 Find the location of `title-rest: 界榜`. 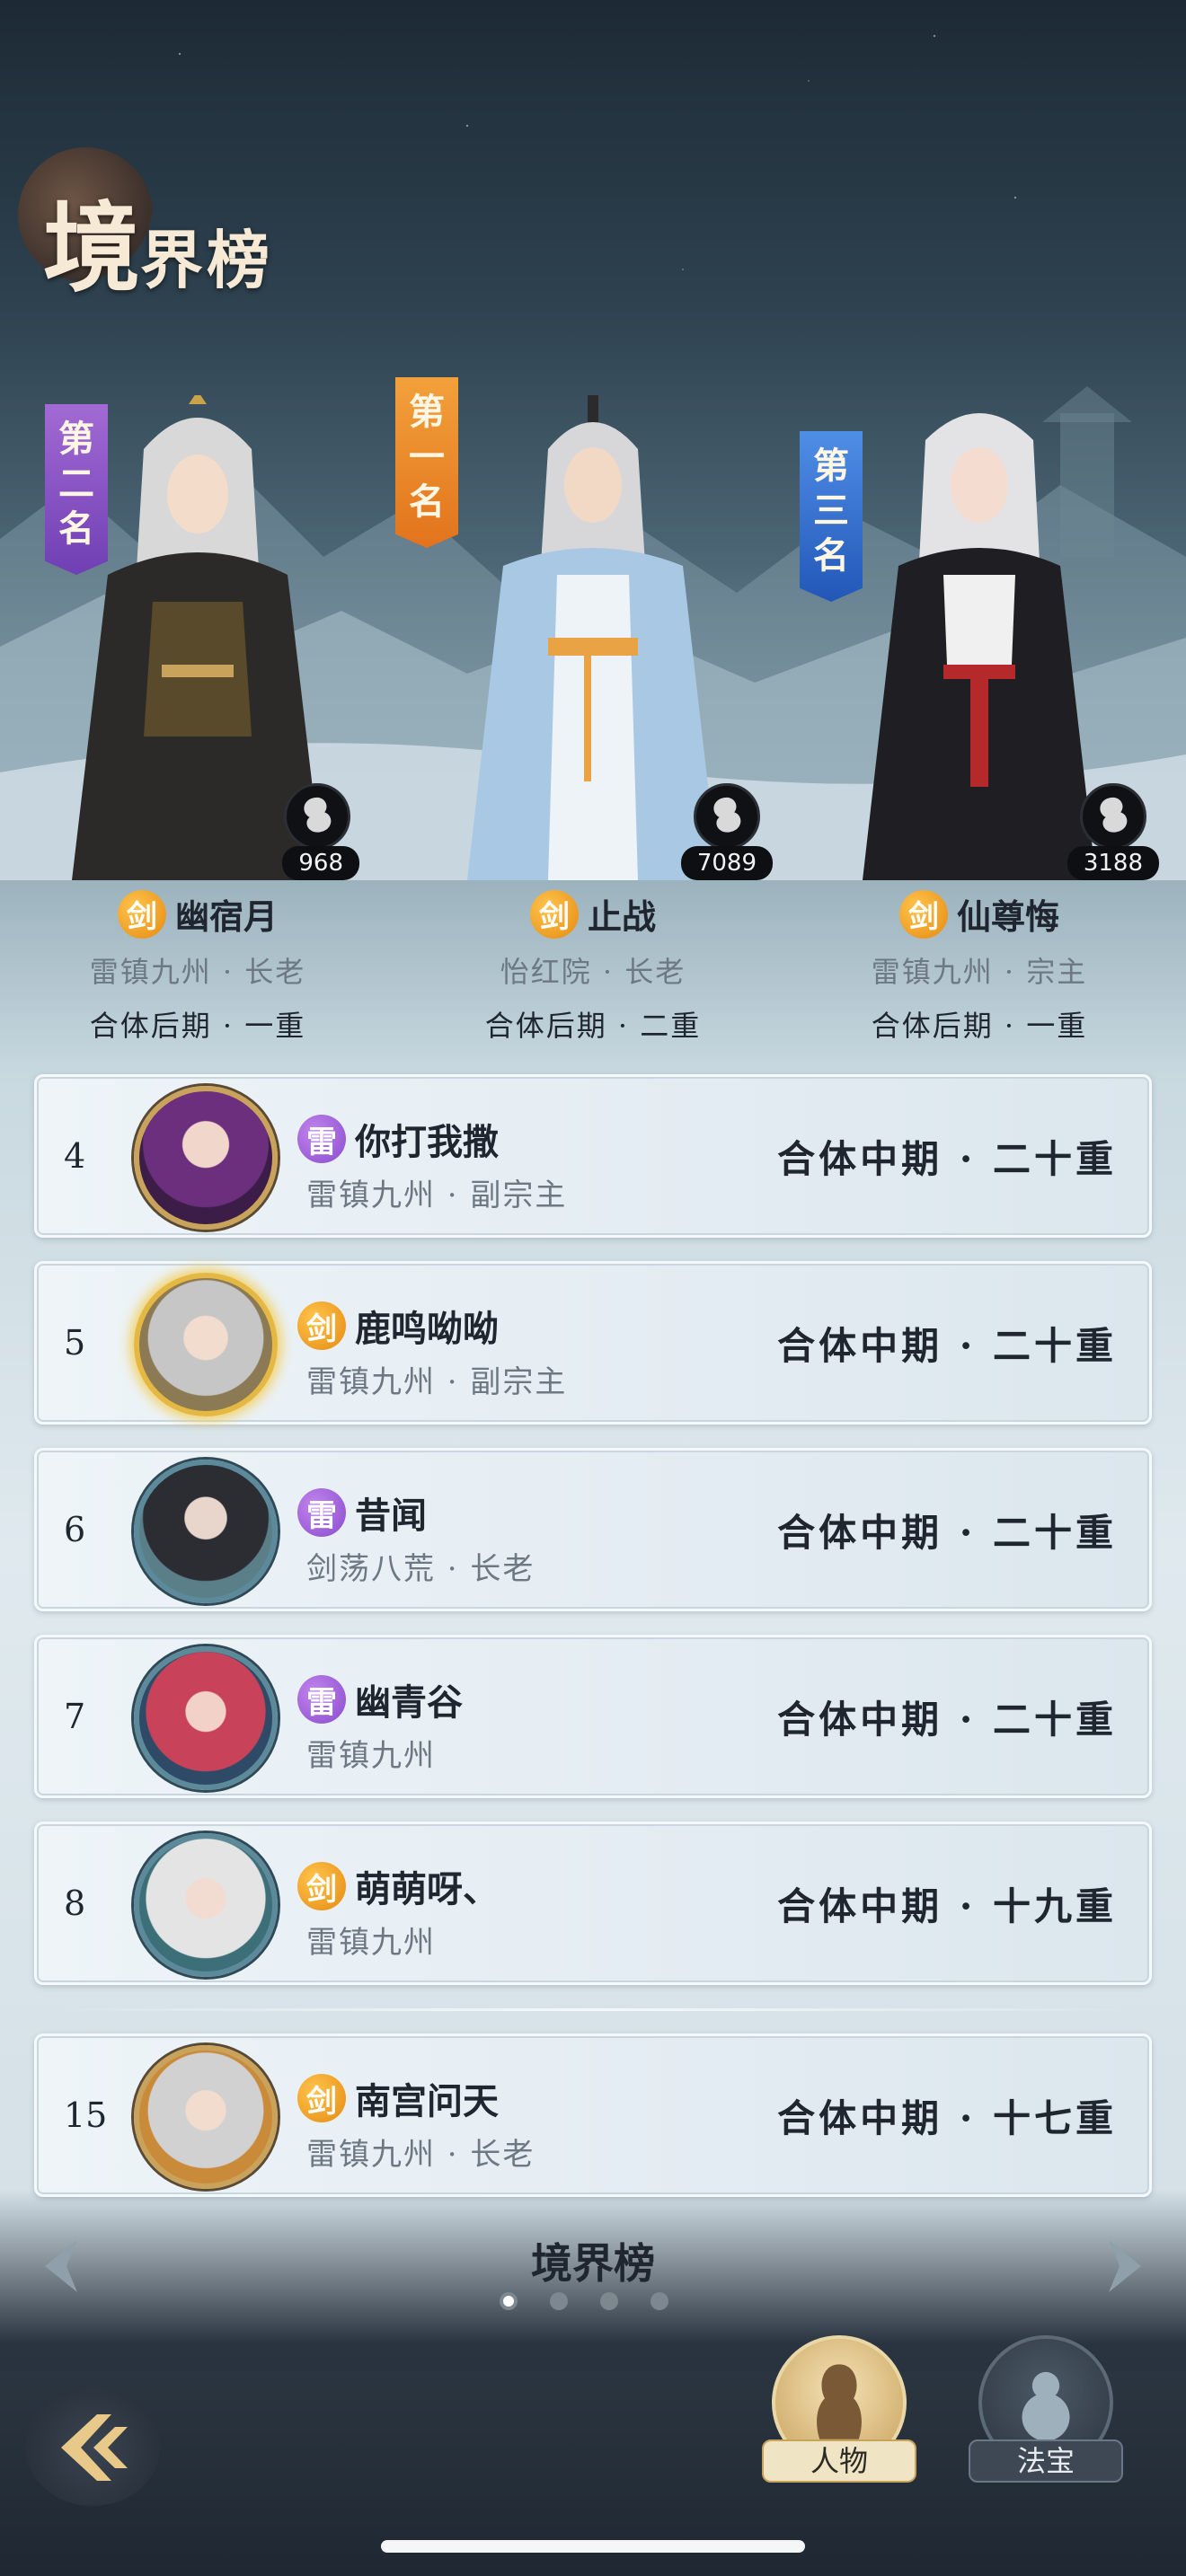

title-rest: 界榜 is located at coordinates (207, 260).